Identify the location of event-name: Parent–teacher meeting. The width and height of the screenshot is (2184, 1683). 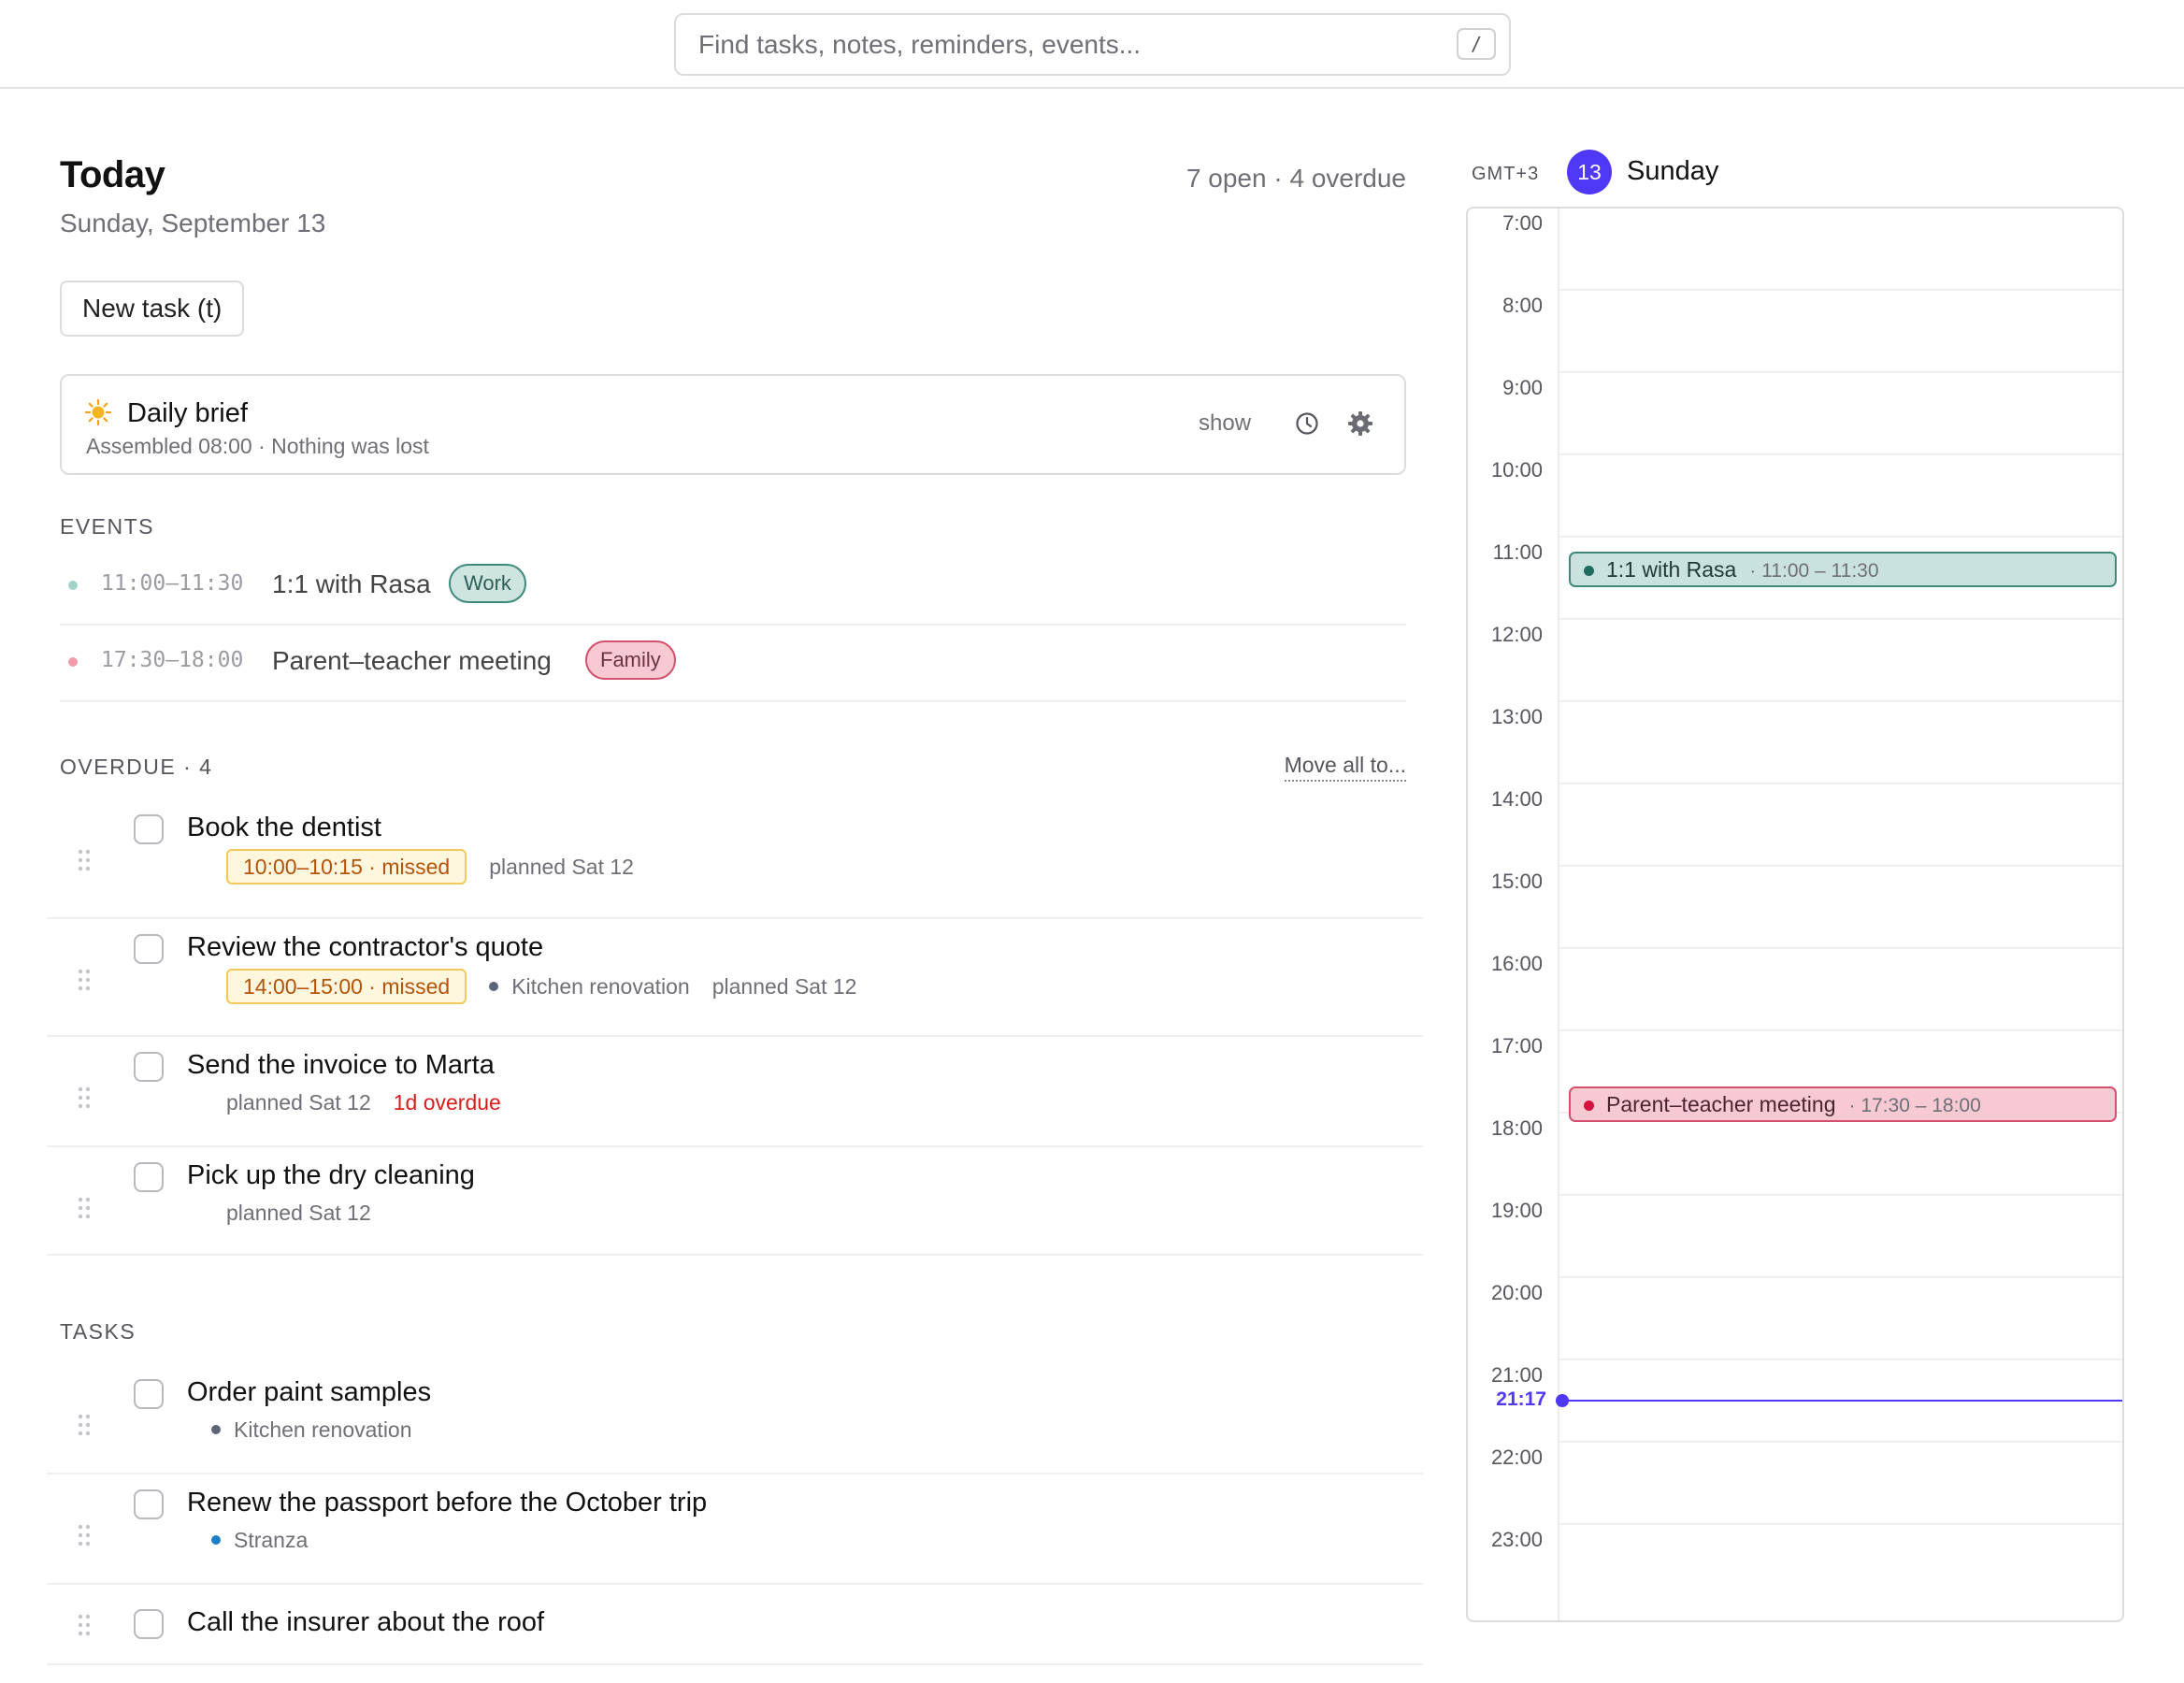
(412, 661).